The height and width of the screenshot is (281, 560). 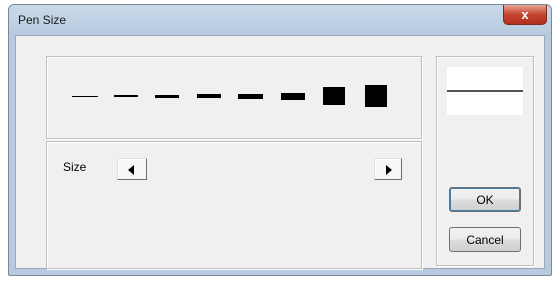 What do you see at coordinates (485, 199) in the screenshot?
I see `ok-button: OK` at bounding box center [485, 199].